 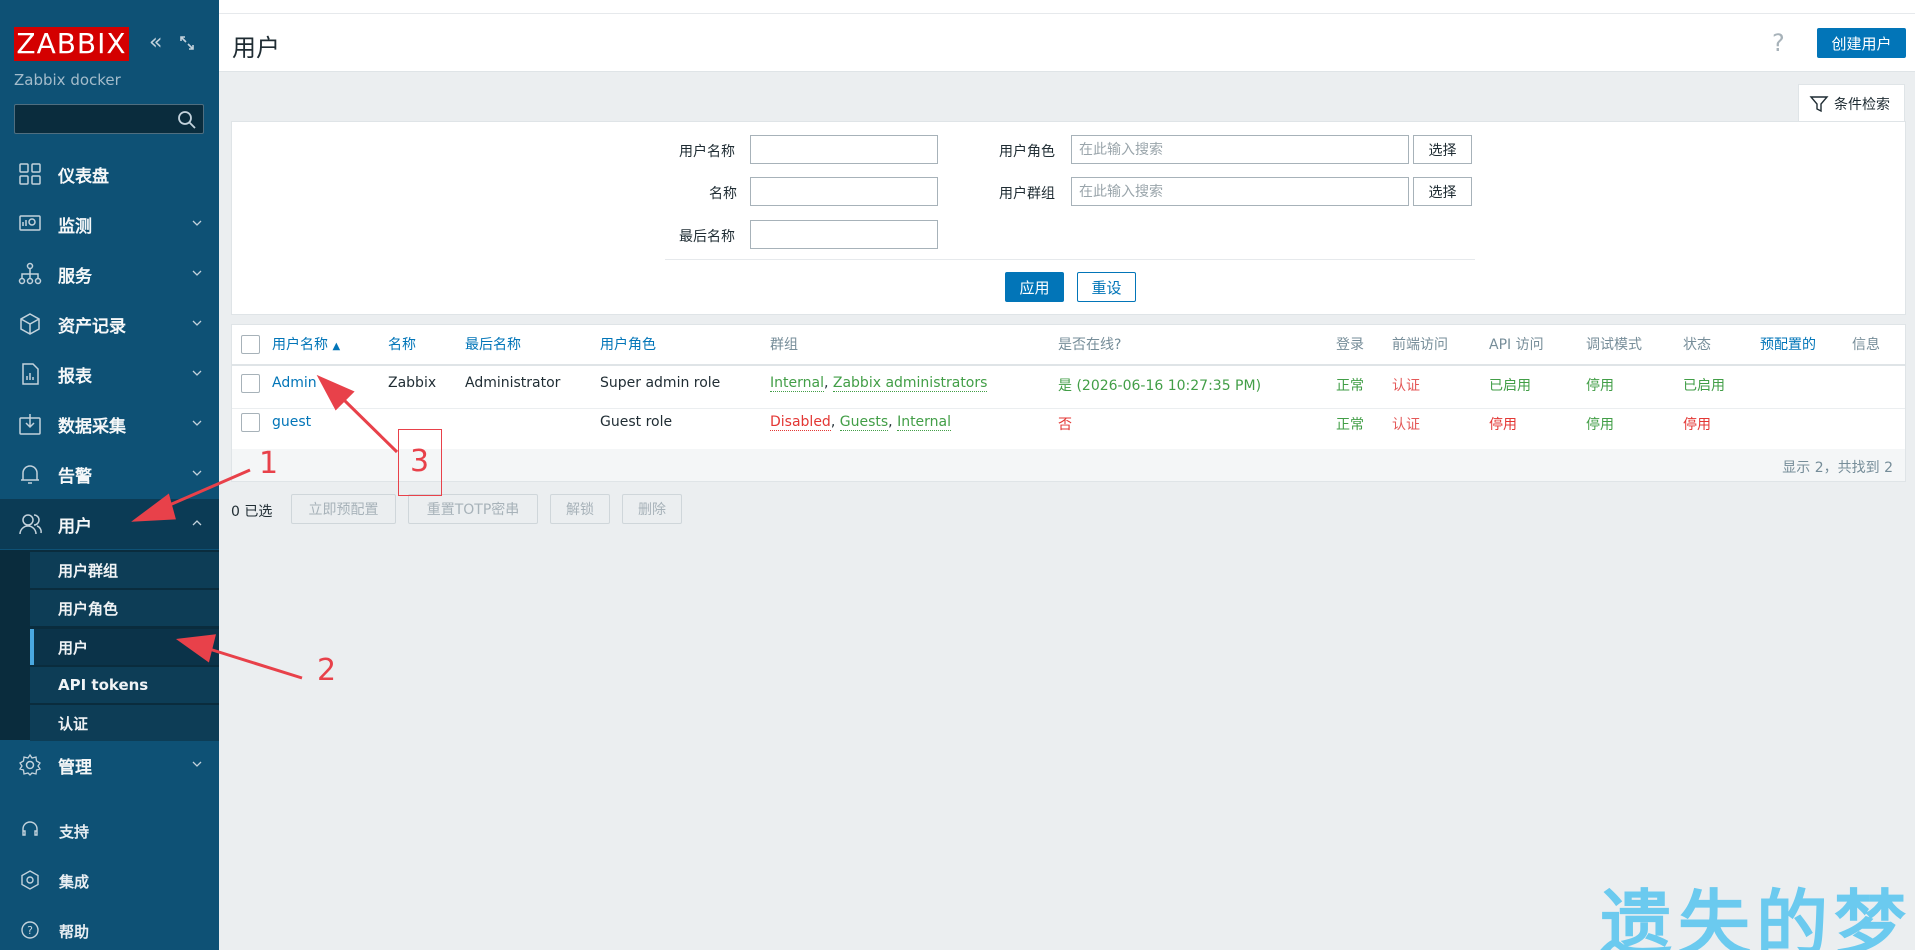 I want to click on group-link: Disabled, so click(x=800, y=422).